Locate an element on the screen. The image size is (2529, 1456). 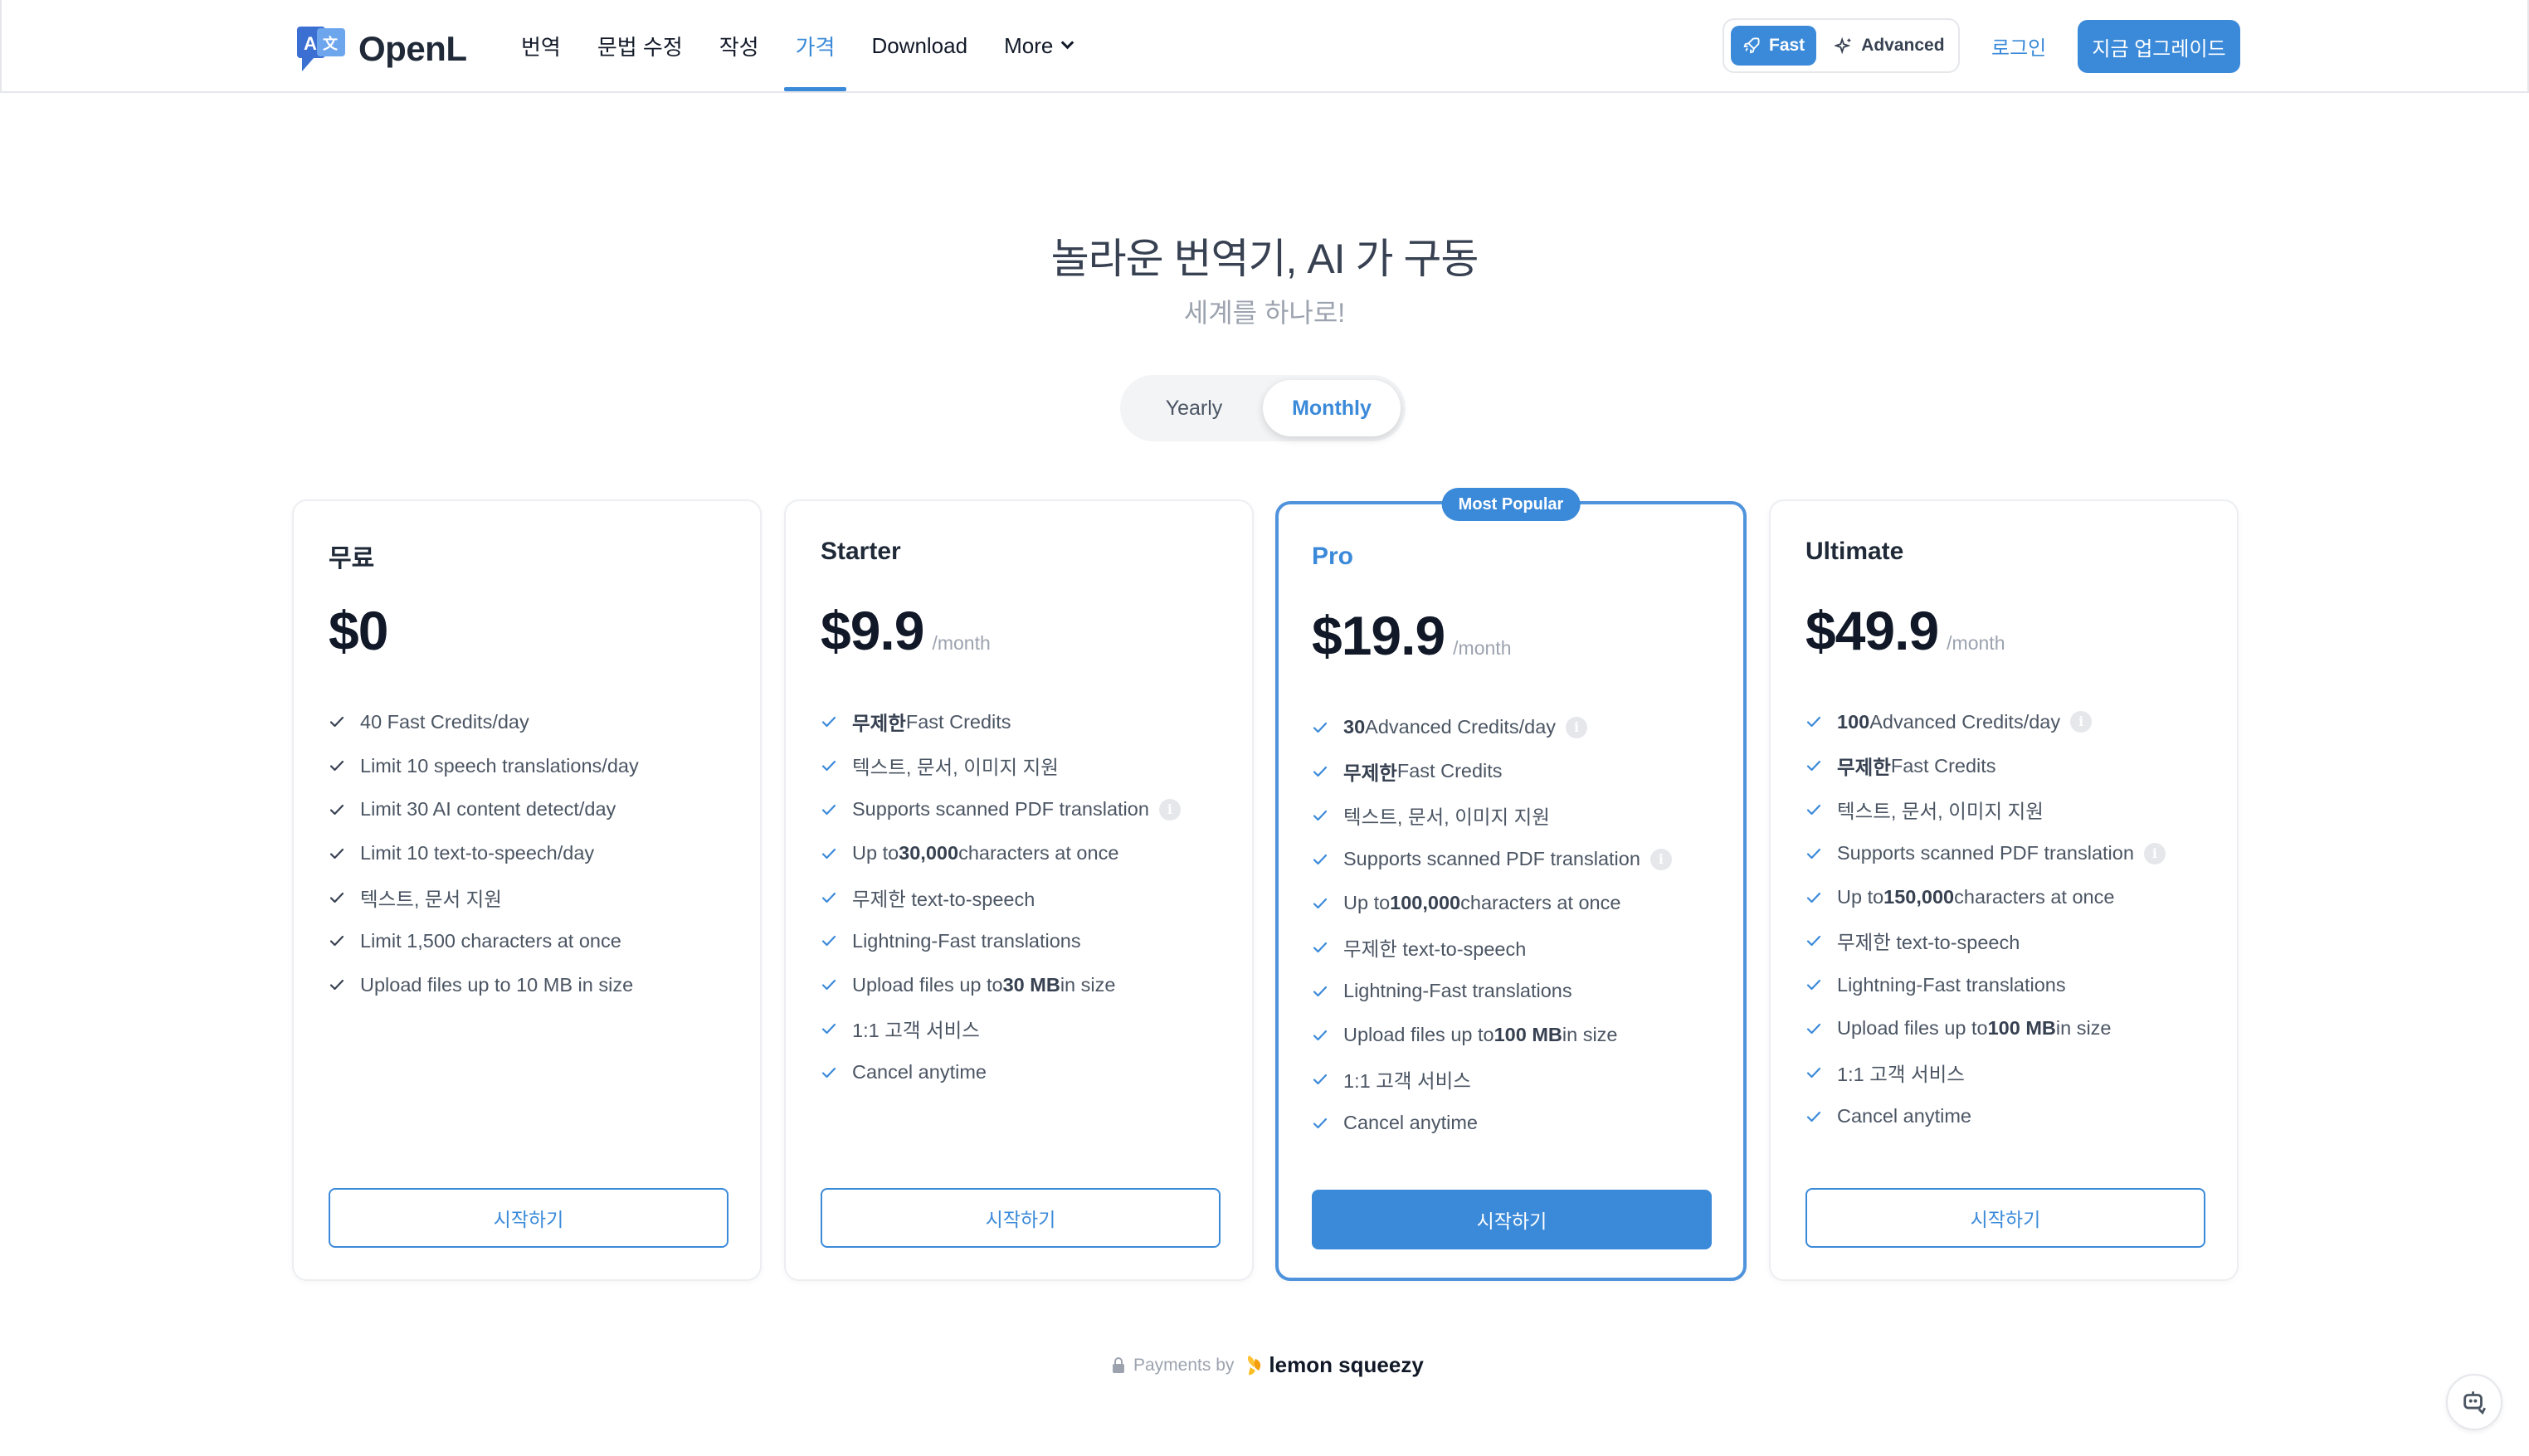
feature-item: 무제한 text-to-speech is located at coordinates (1985, 941).